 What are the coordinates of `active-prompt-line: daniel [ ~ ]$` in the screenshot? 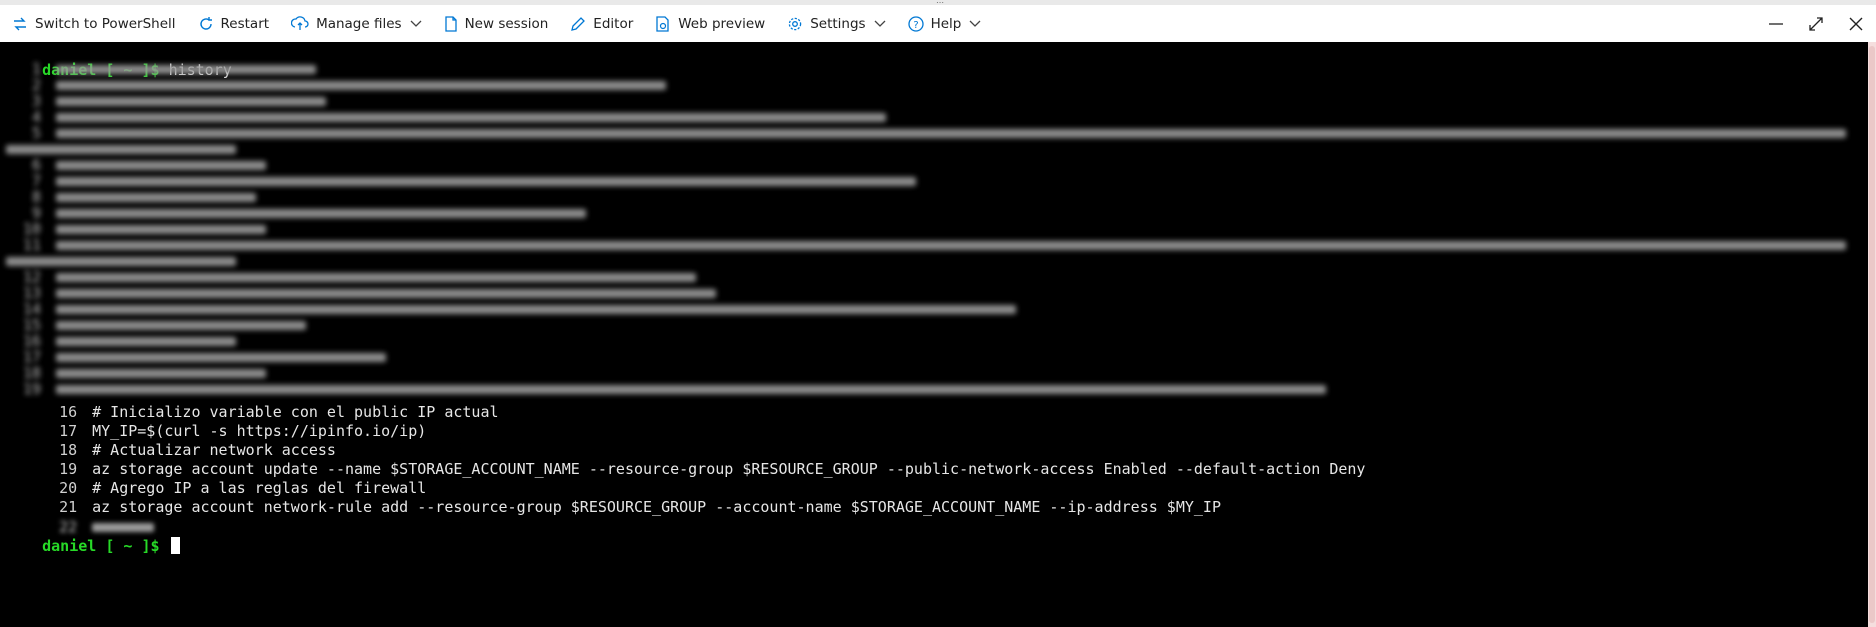 It's located at (93, 536).